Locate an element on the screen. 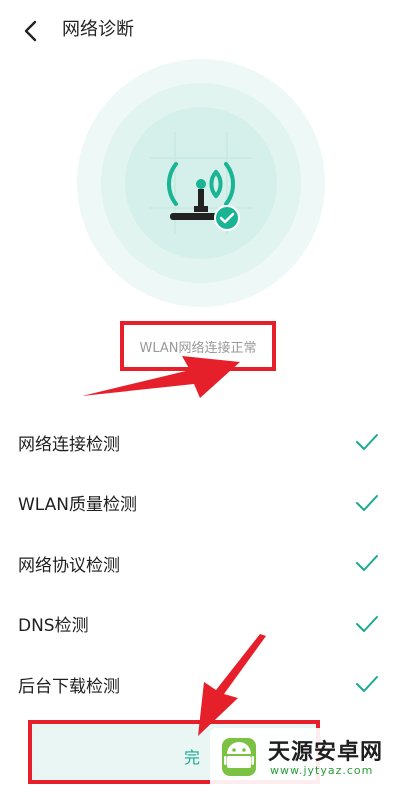 Image resolution: width=402 pixels, height=787 pixels. check-item: 后台下载检测 is located at coordinates (201, 684).